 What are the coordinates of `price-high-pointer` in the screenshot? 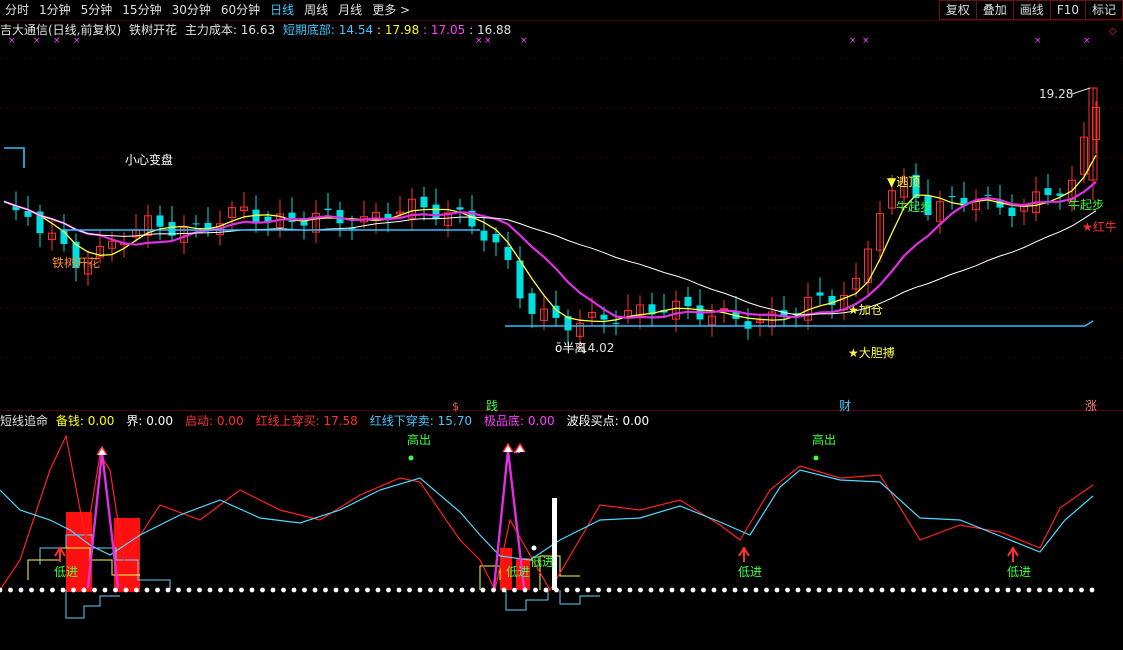 It's located at (1081, 91).